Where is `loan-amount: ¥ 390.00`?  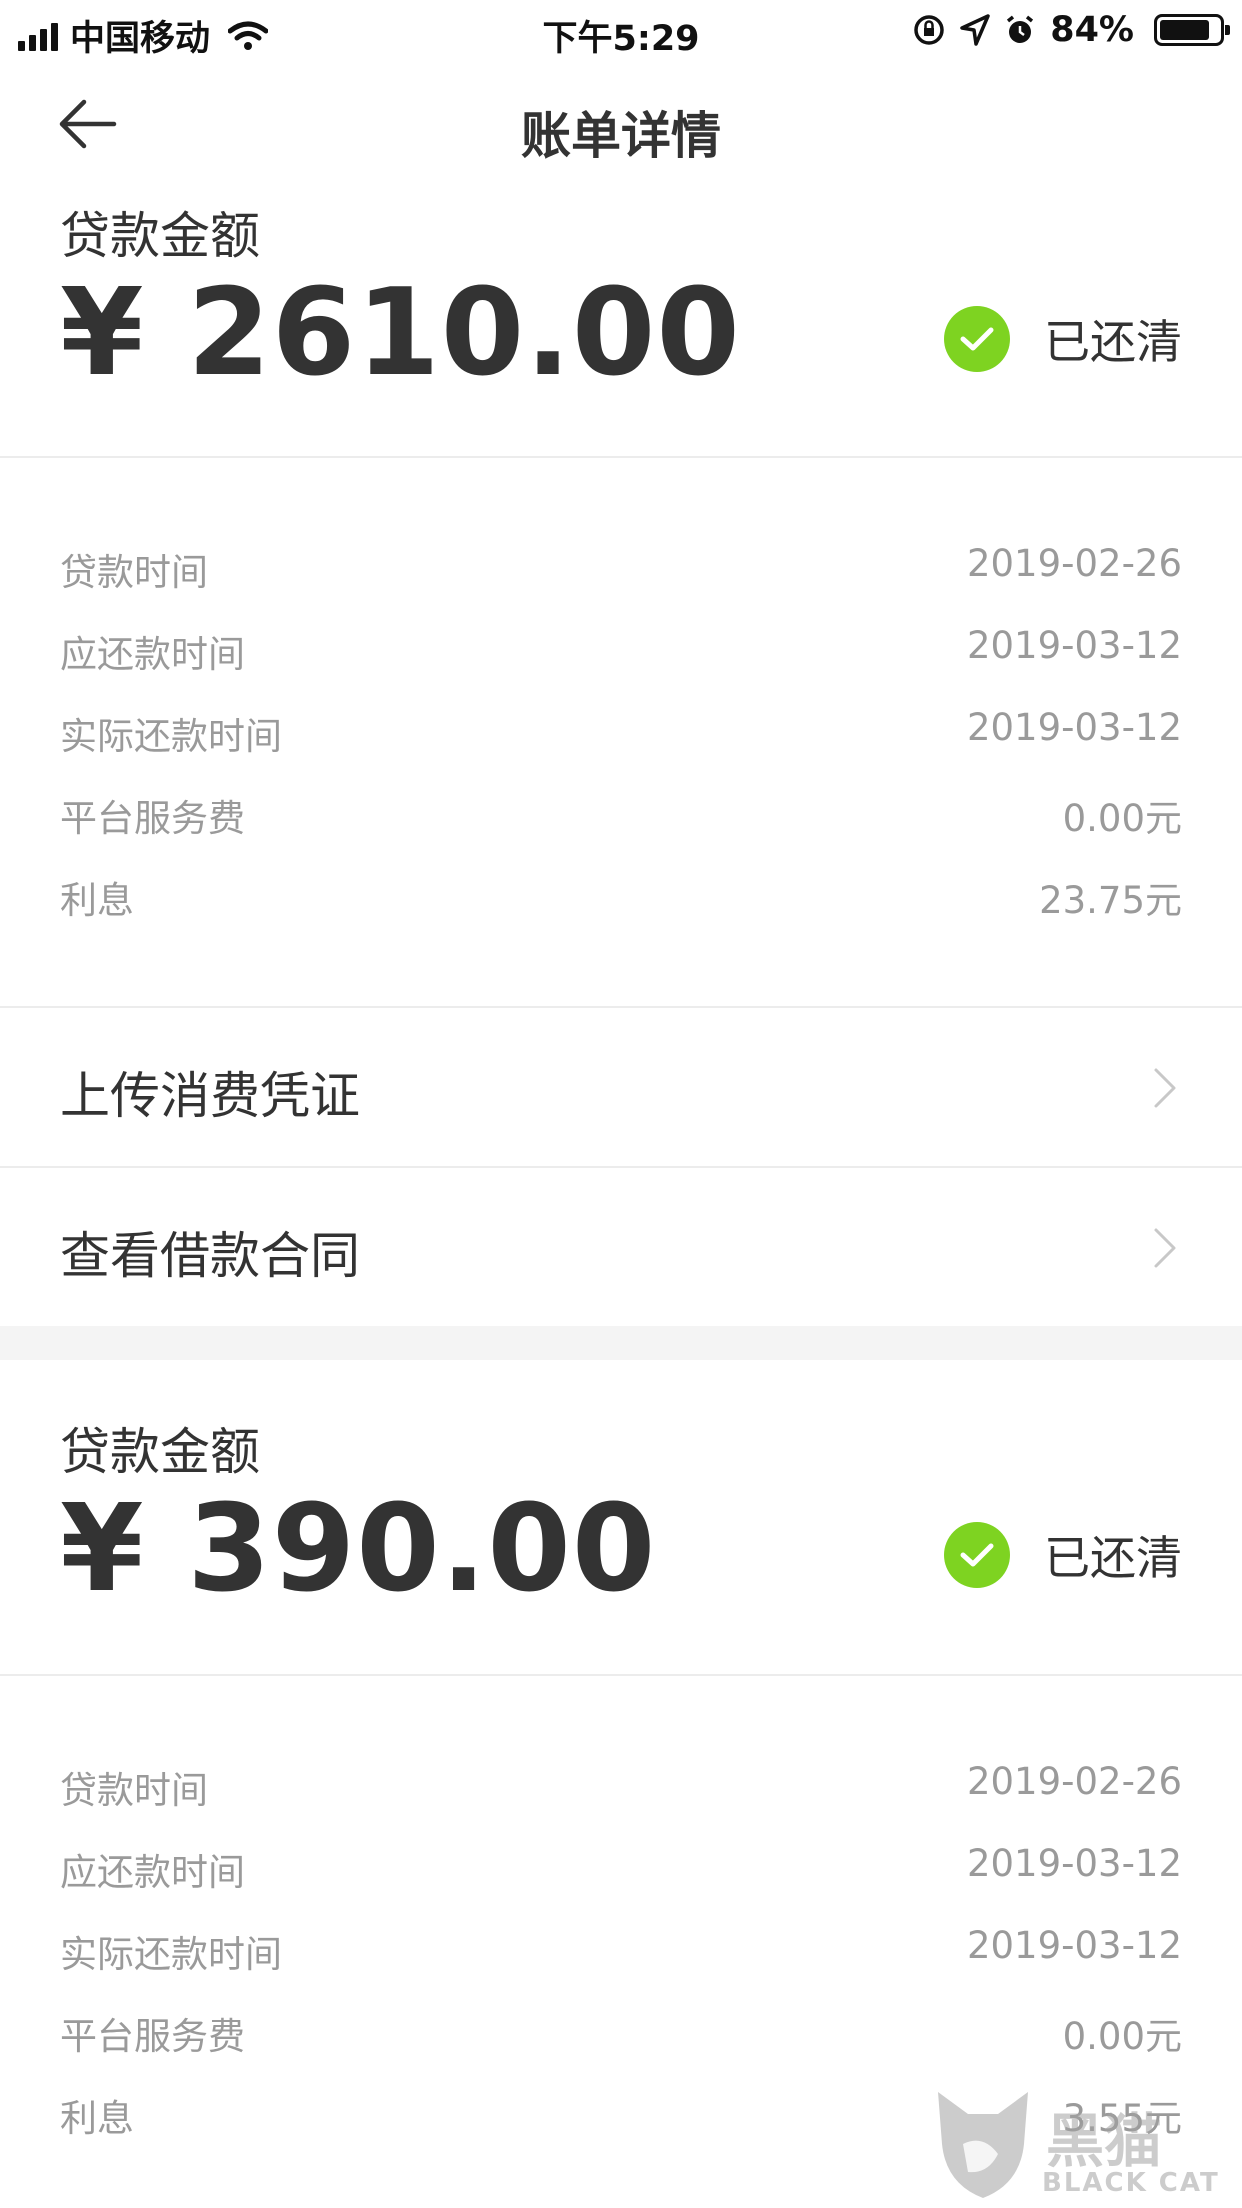
loan-amount: ¥ 390.00 is located at coordinates (358, 1549).